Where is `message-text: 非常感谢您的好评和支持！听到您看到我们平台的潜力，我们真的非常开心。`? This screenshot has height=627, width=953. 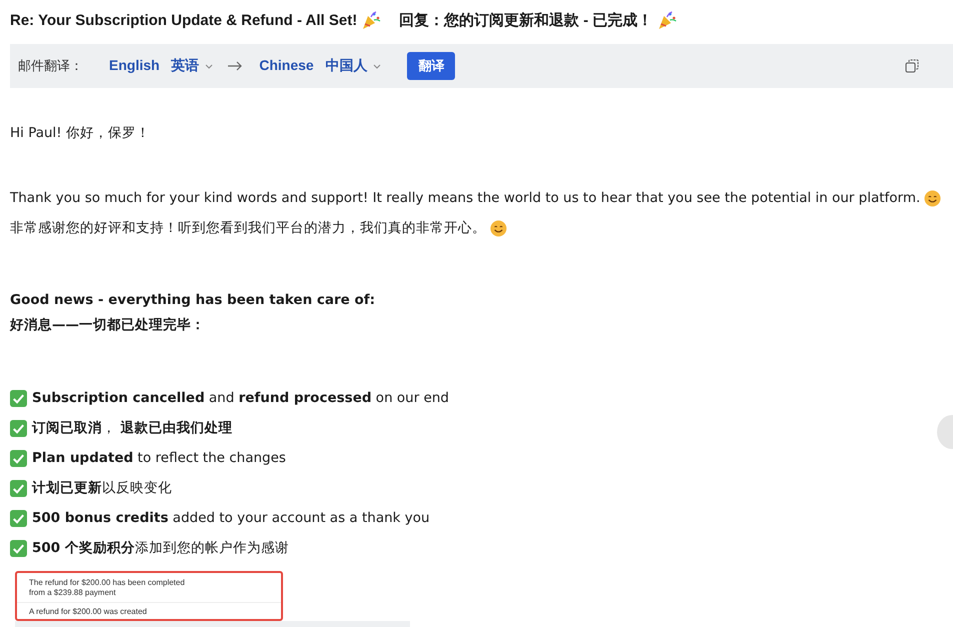 message-text: 非常感谢您的好评和支持！听到您看到我们平台的潜力，我们真的非常开心。 is located at coordinates (248, 228).